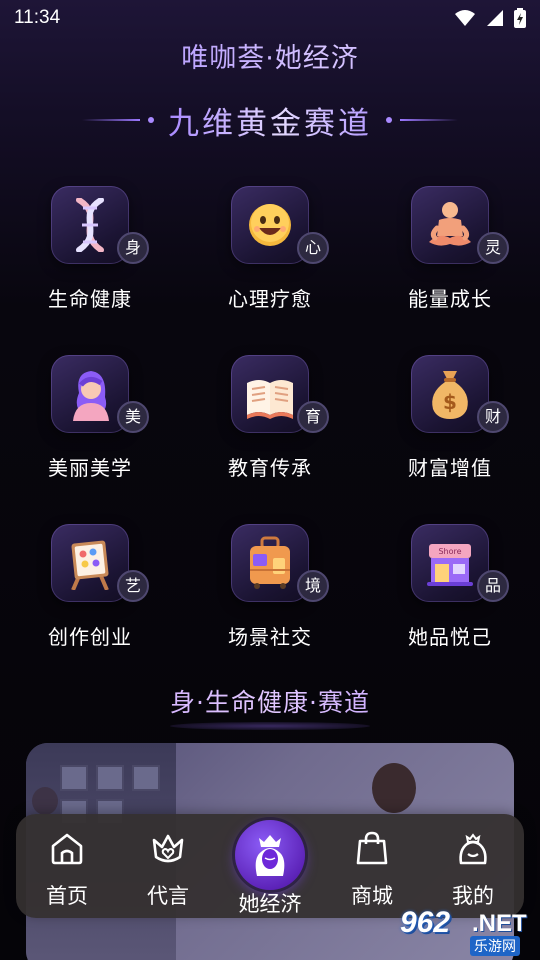  What do you see at coordinates (270, 701) in the screenshot?
I see `subsection-title: 身·生命健康·赛道` at bounding box center [270, 701].